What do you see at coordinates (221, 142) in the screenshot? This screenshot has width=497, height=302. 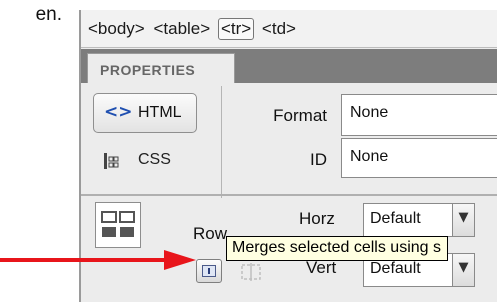 I see `section-divider` at bounding box center [221, 142].